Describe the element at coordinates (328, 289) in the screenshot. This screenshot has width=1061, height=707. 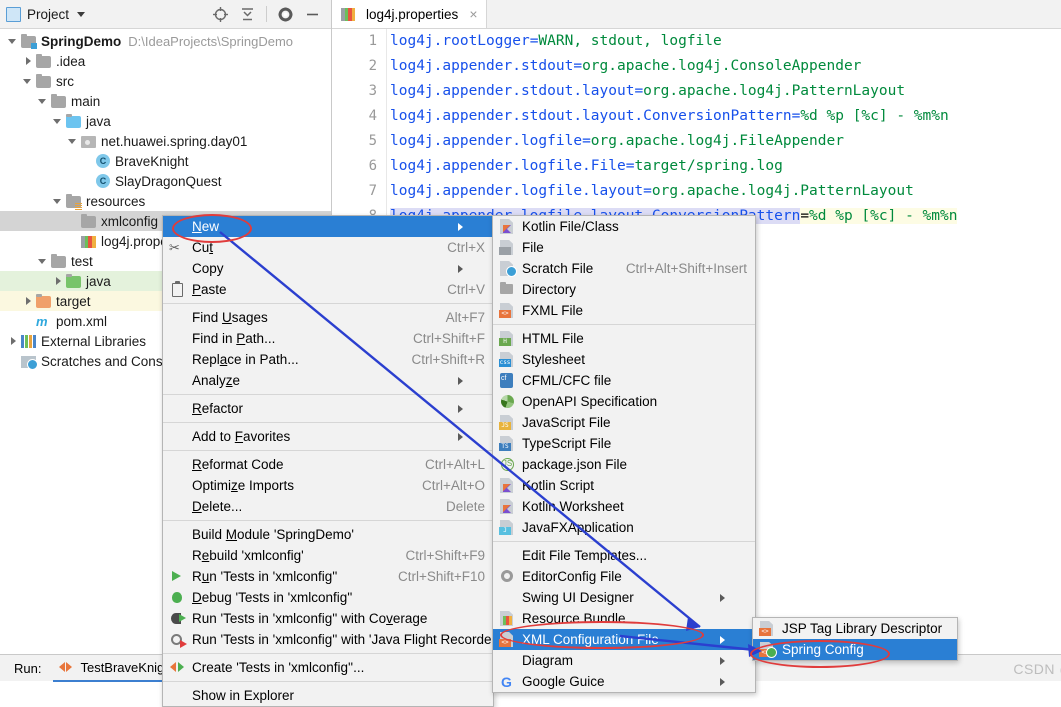
I see `ctx-paste: Paste Ctrl+V` at that location.